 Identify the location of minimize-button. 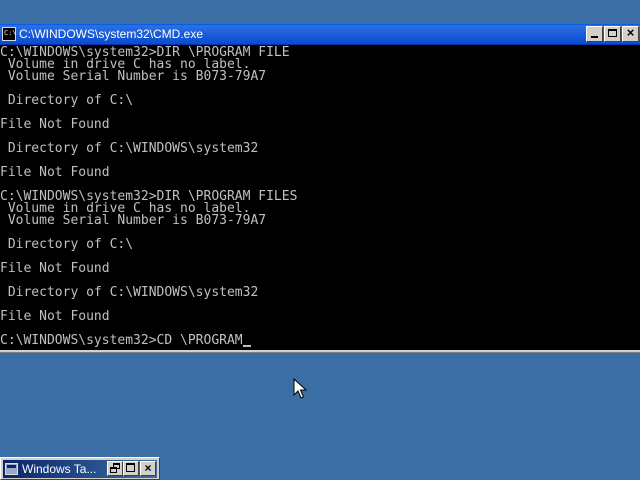
(594, 34).